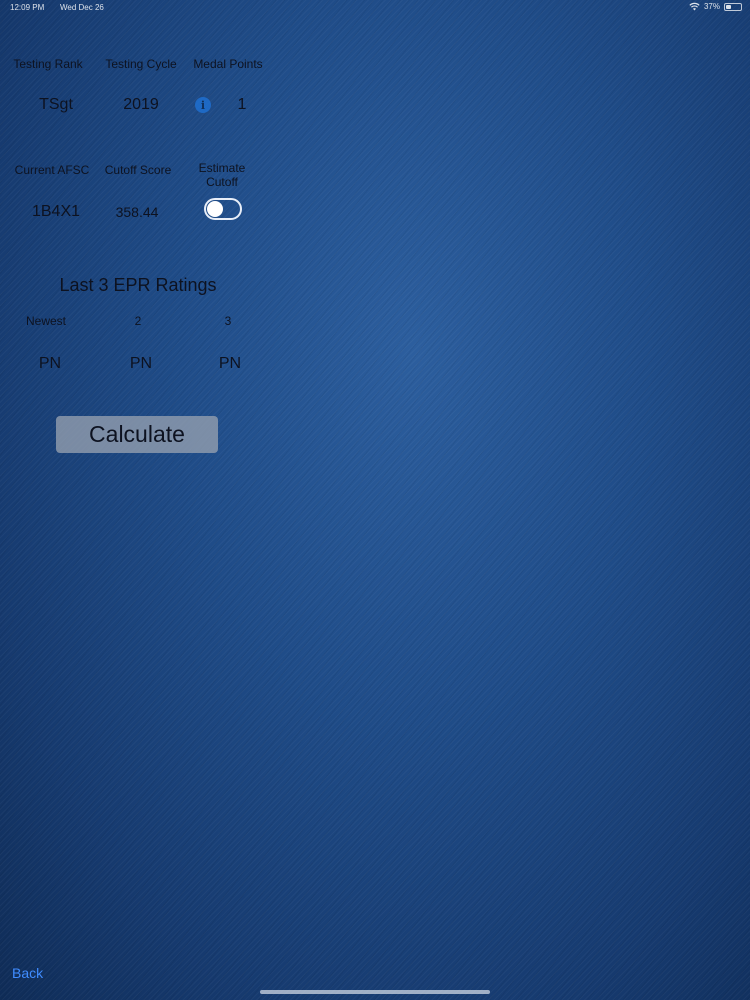  I want to click on home-indicator, so click(375, 992).